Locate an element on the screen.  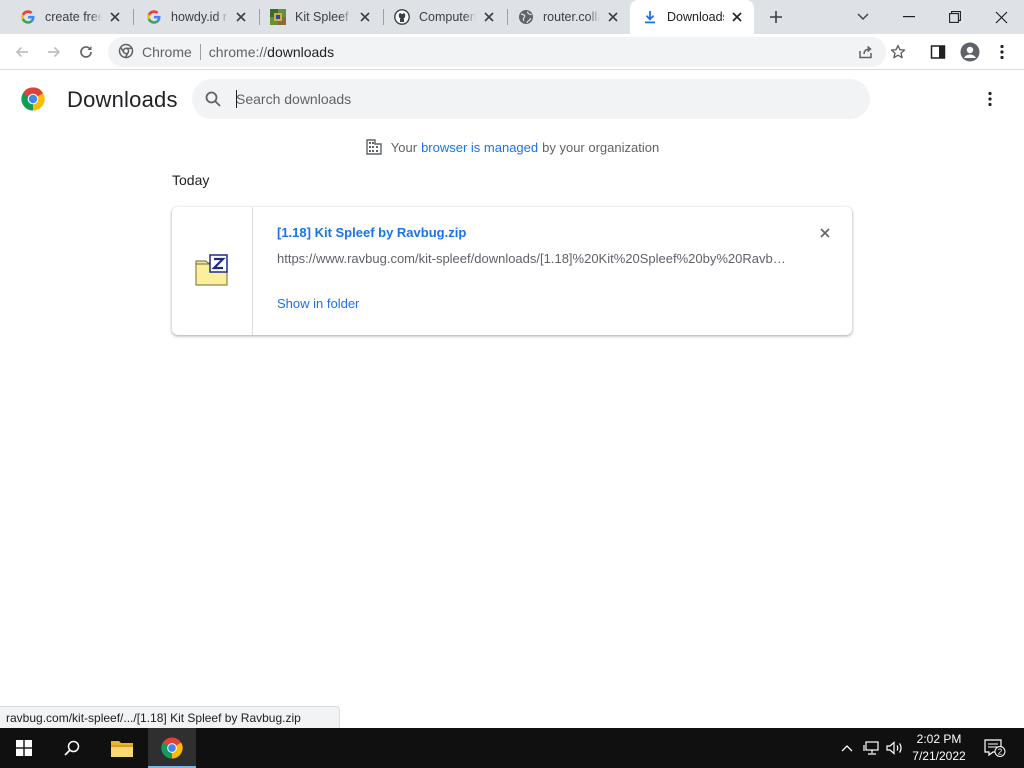
remove-download-button is located at coordinates (825, 233).